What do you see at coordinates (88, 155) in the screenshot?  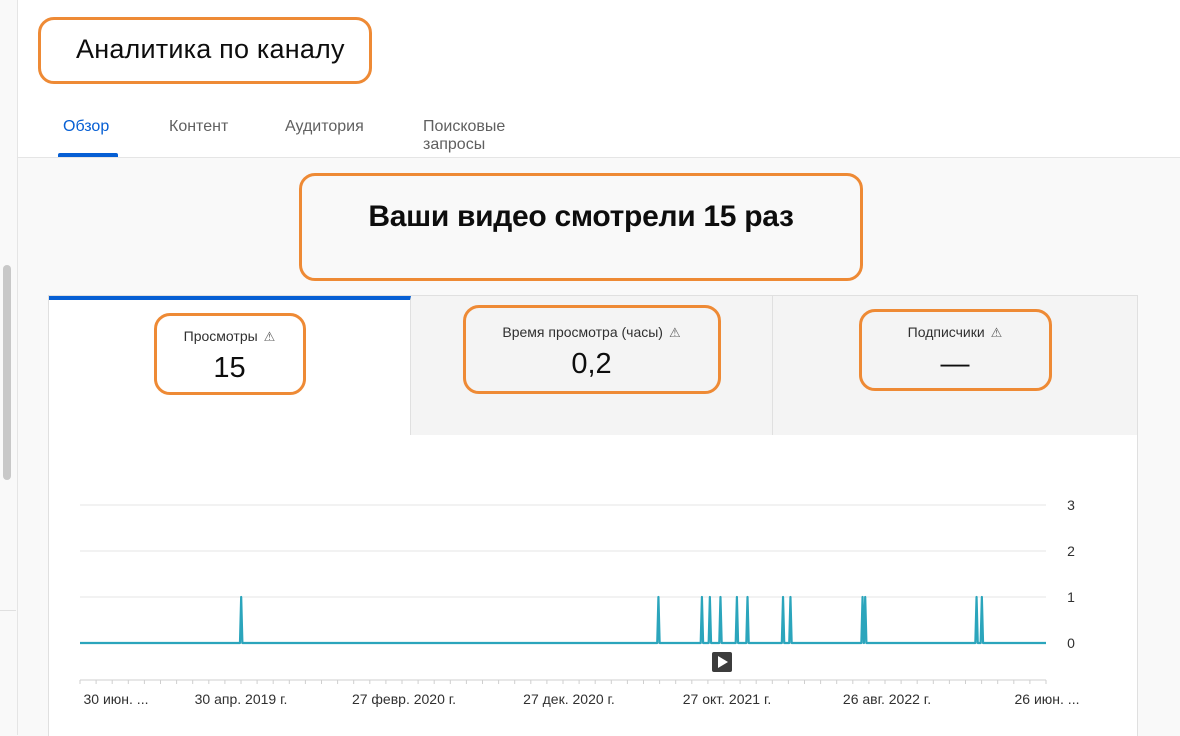 I see `active-tab-indicator` at bounding box center [88, 155].